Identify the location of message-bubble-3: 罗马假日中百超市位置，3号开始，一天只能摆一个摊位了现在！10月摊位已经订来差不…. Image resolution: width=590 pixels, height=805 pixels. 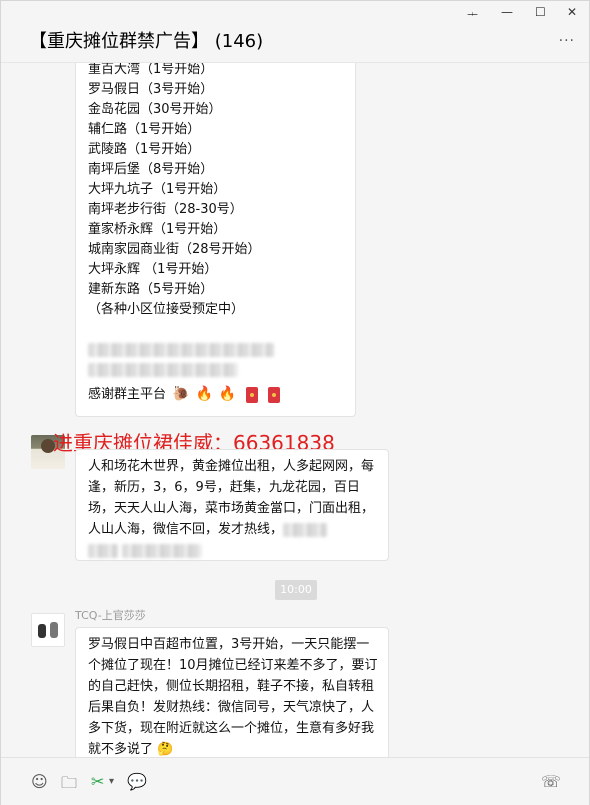
(232, 692).